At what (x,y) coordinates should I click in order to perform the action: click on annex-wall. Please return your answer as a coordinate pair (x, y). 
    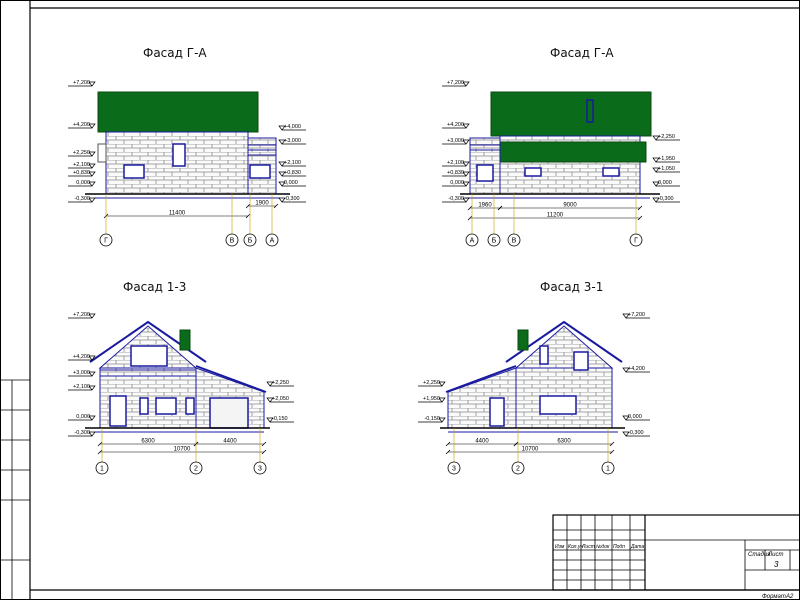
    Looking at the image, I should click on (482, 398).